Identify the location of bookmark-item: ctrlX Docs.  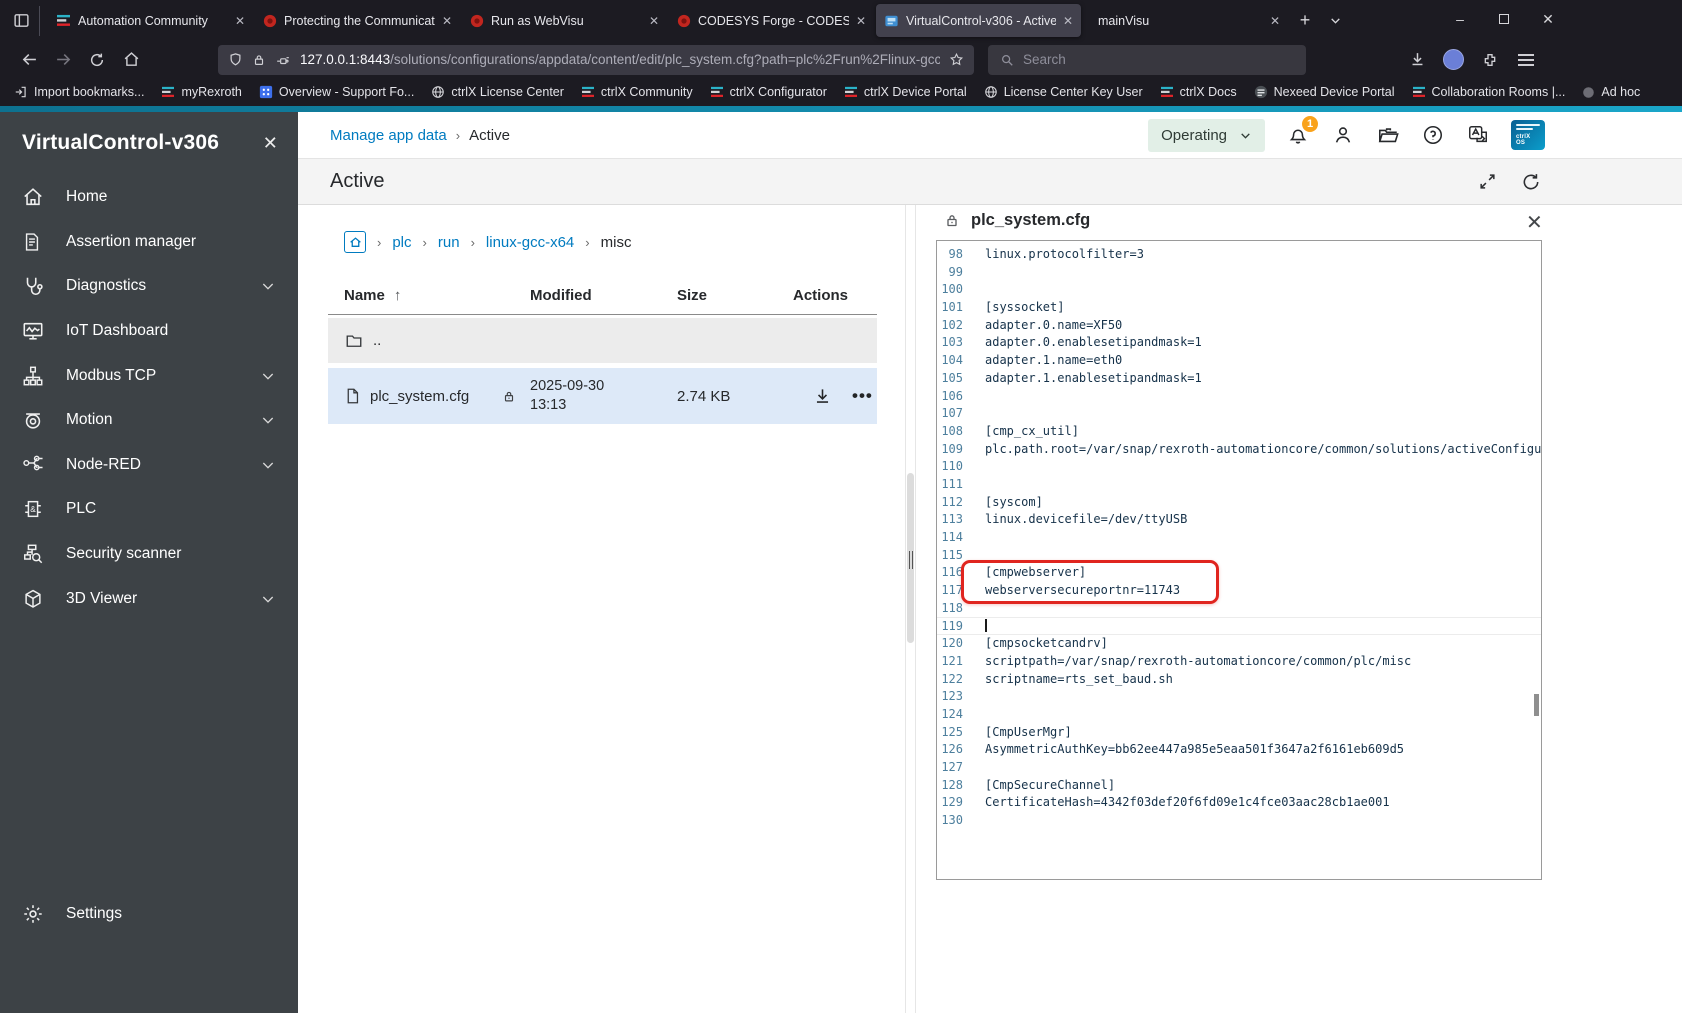
(1198, 92).